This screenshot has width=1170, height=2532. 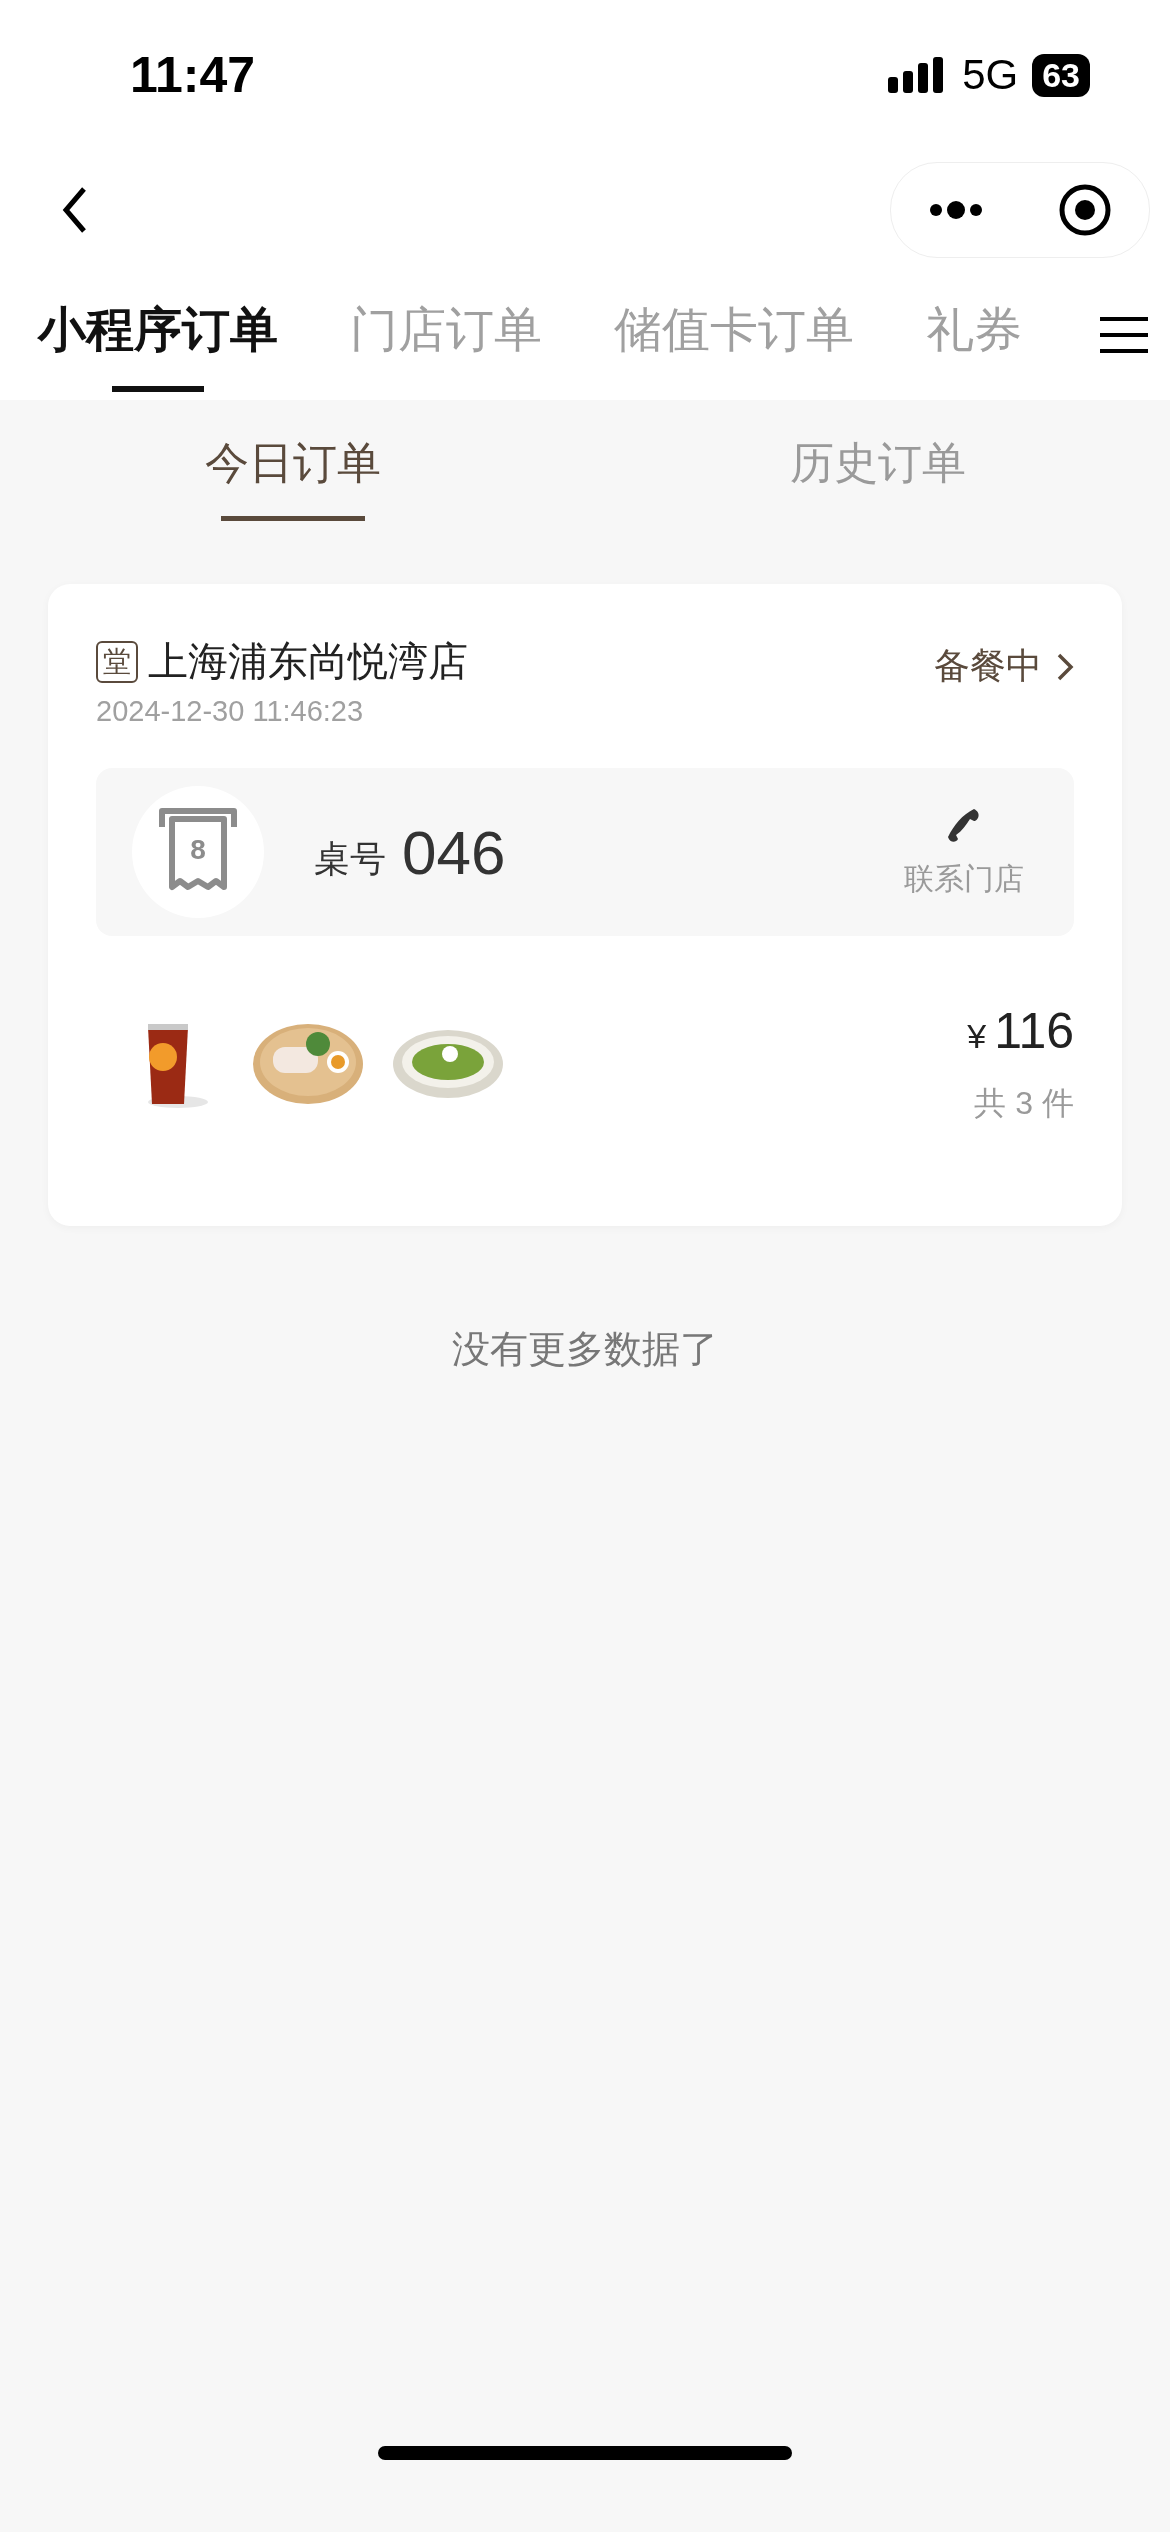 What do you see at coordinates (350, 858) in the screenshot?
I see `table-label: 桌号` at bounding box center [350, 858].